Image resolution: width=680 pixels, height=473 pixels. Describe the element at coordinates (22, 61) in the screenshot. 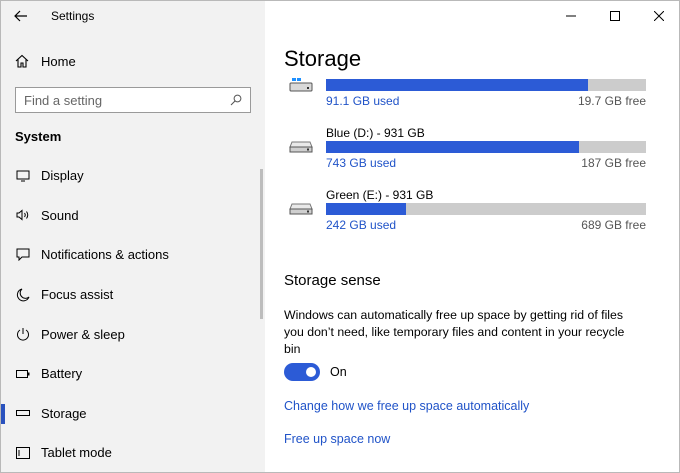

I see `home-icon` at that location.